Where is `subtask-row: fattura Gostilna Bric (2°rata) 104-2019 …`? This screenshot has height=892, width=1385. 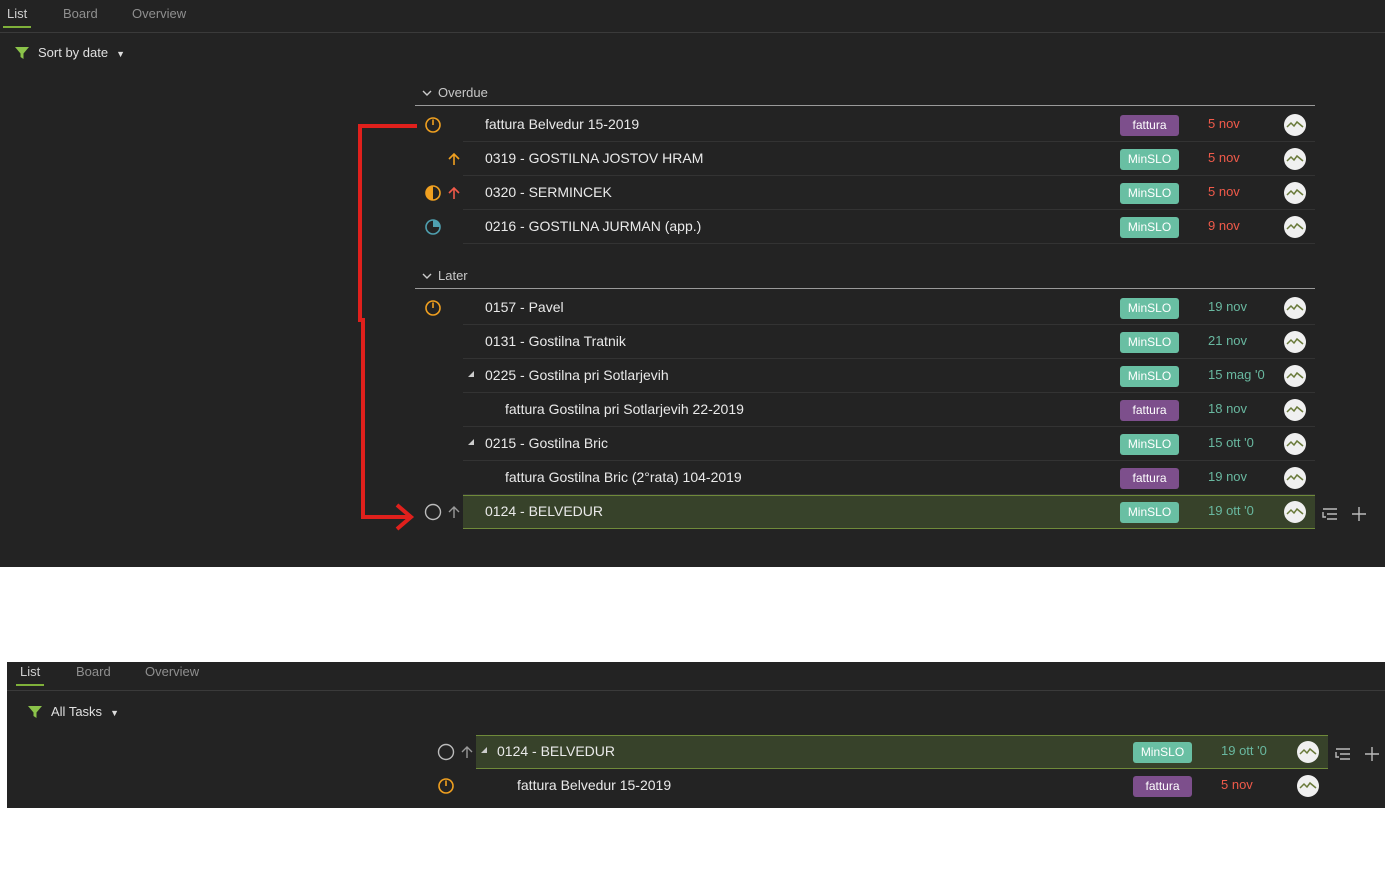
subtask-row: fattura Gostilna Bric (2°rata) 104-2019 … is located at coordinates (865, 478).